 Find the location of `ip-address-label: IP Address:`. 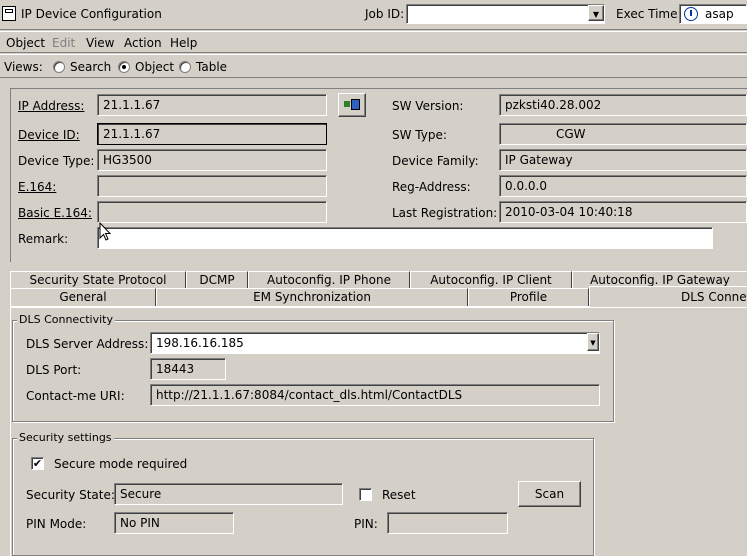

ip-address-label: IP Address: is located at coordinates (51, 106).